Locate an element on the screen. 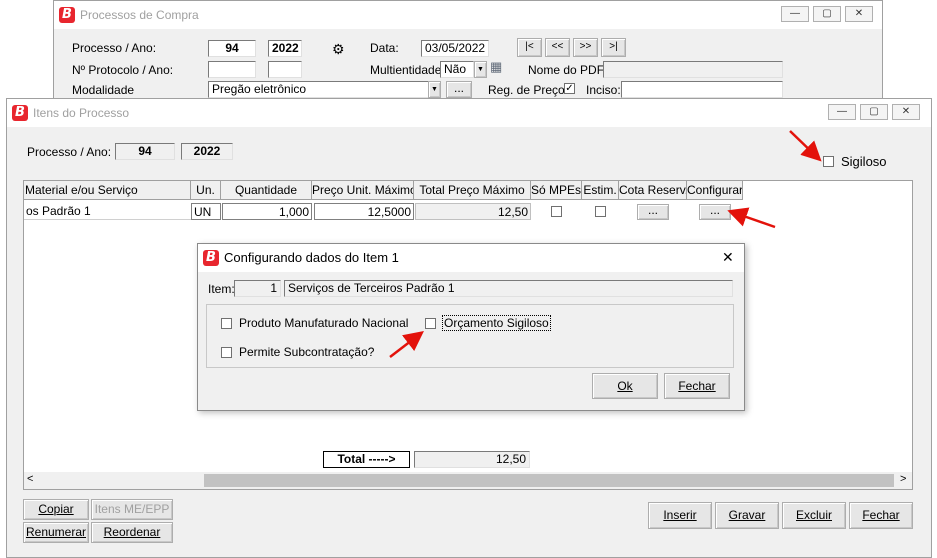 The height and width of the screenshot is (558, 937). itens-me-epp-button: Itens ME/EPP is located at coordinates (132, 509).